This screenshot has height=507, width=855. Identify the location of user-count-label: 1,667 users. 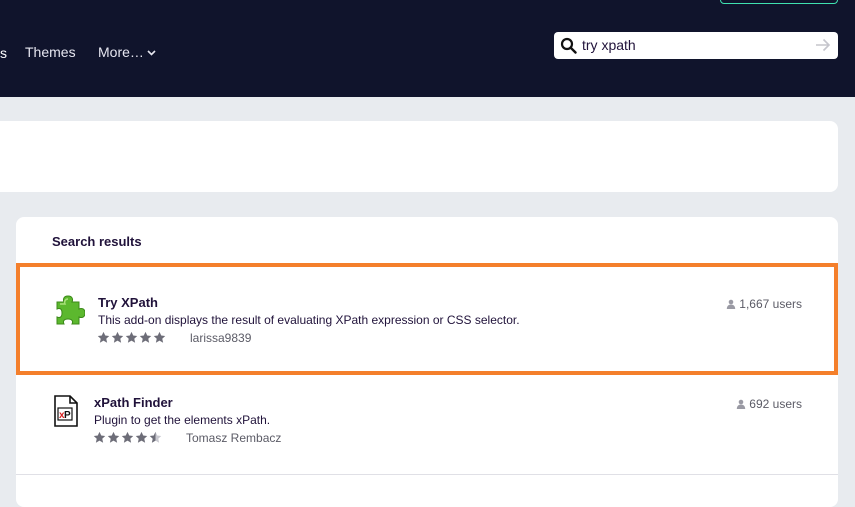
(770, 304).